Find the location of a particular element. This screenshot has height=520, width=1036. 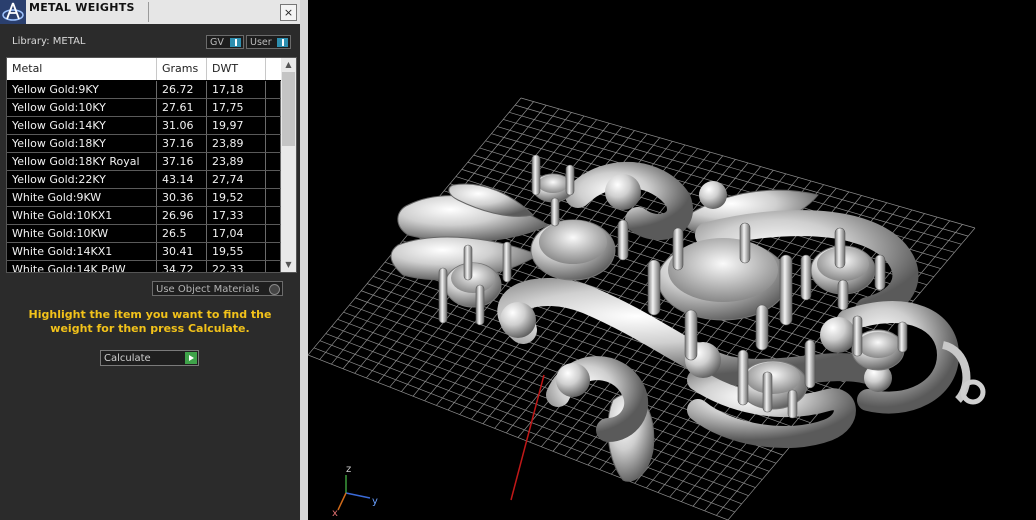

header-grams: Grams is located at coordinates (182, 69).